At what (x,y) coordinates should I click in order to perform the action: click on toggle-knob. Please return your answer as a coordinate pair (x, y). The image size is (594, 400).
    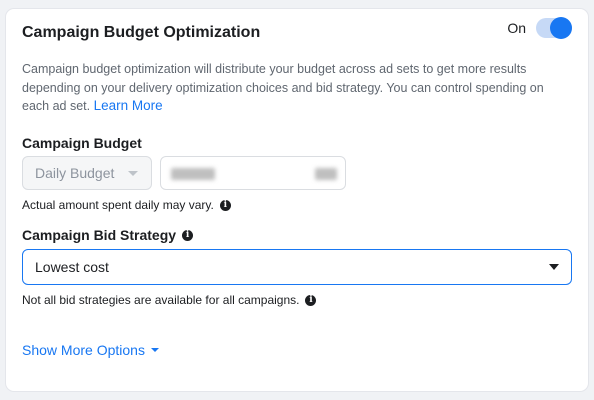
    Looking at the image, I should click on (561, 28).